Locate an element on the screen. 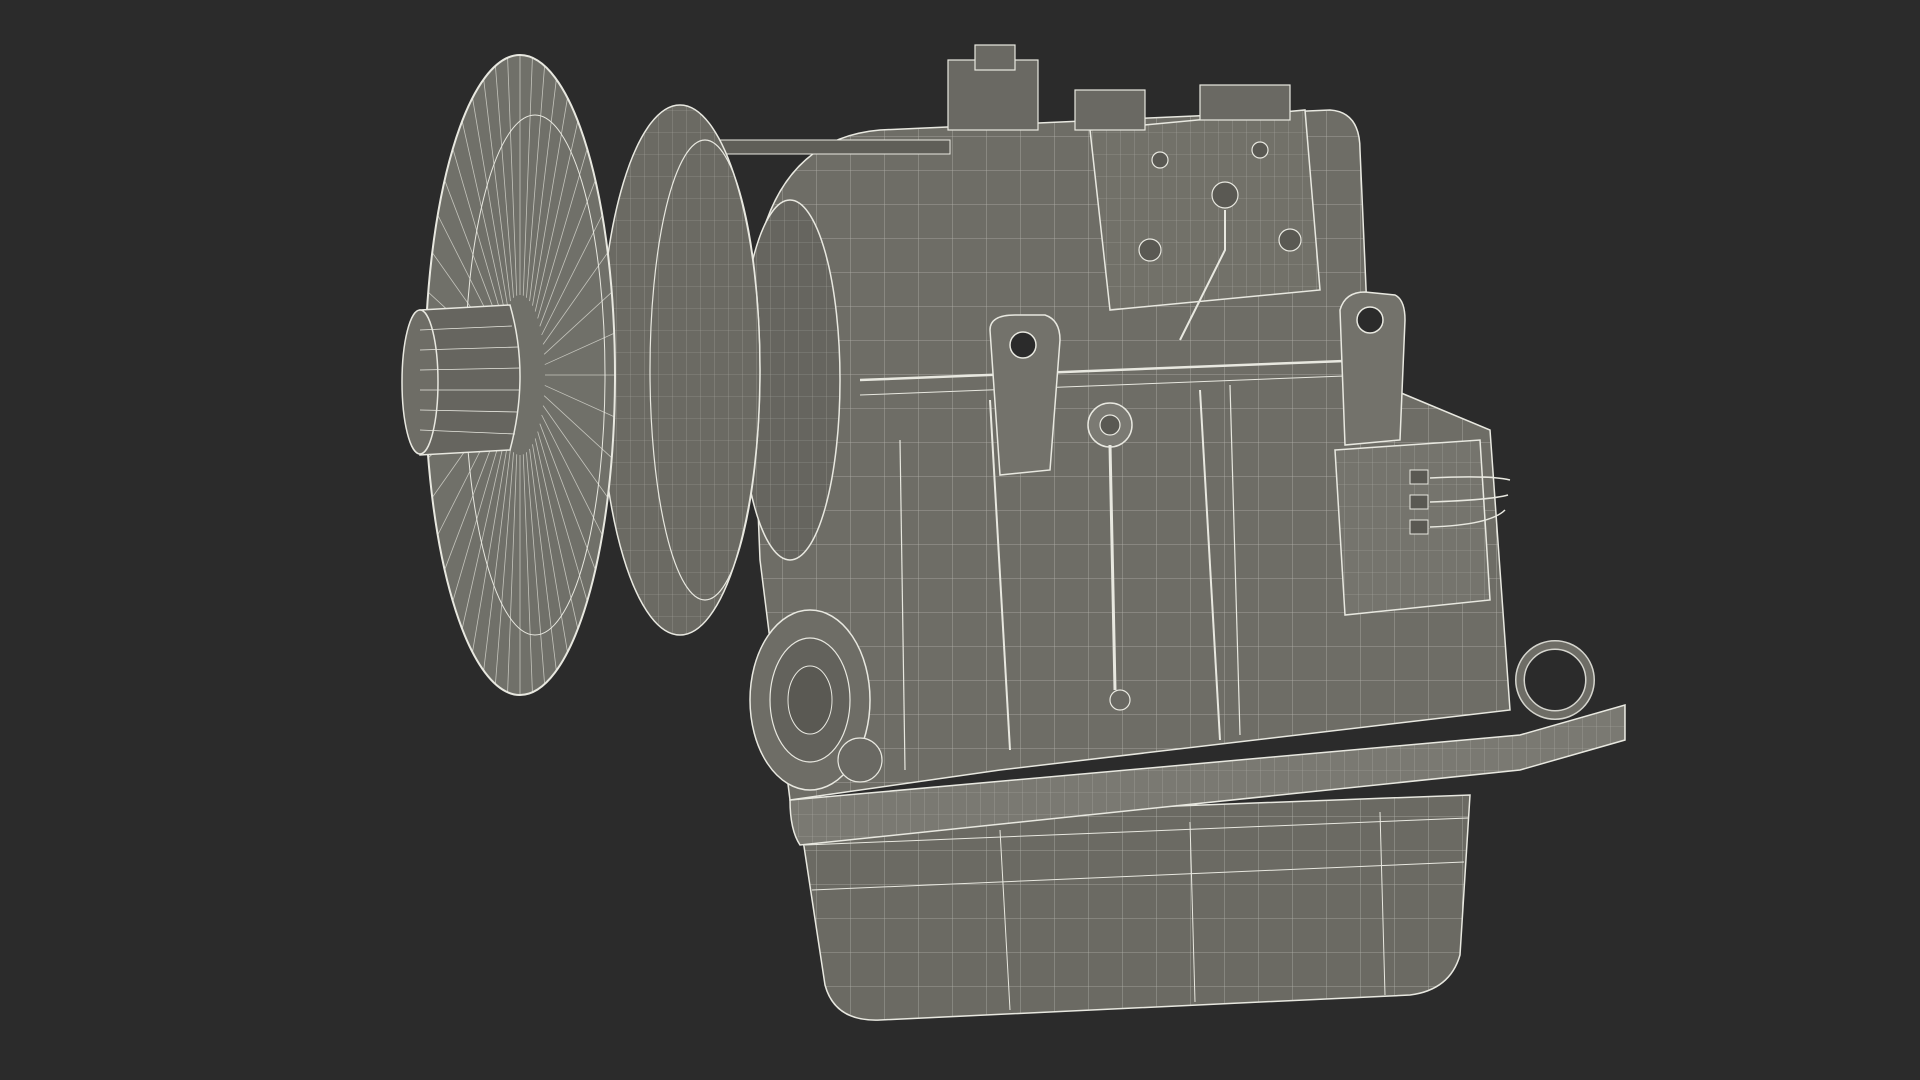 Image resolution: width=1920 pixels, height=1080 pixels. lifting-ring-right is located at coordinates (1555, 680).